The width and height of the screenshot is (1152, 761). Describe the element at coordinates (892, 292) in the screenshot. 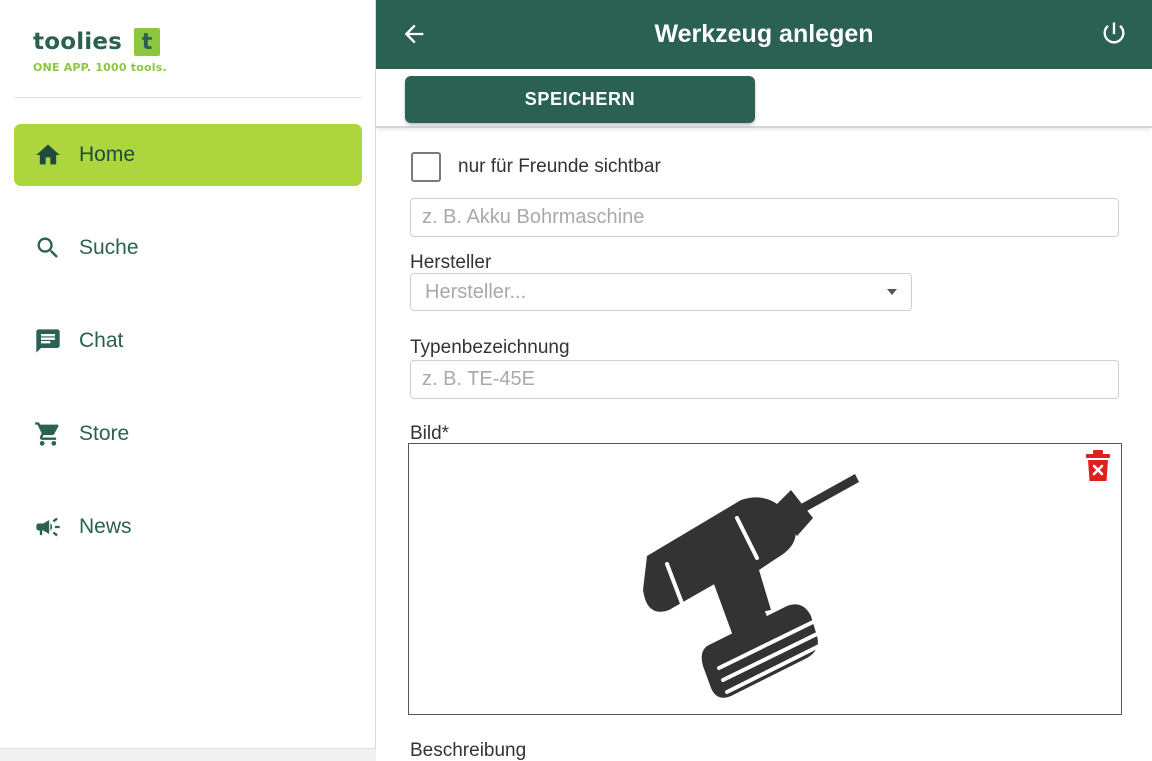

I see `caret-down-icon` at that location.